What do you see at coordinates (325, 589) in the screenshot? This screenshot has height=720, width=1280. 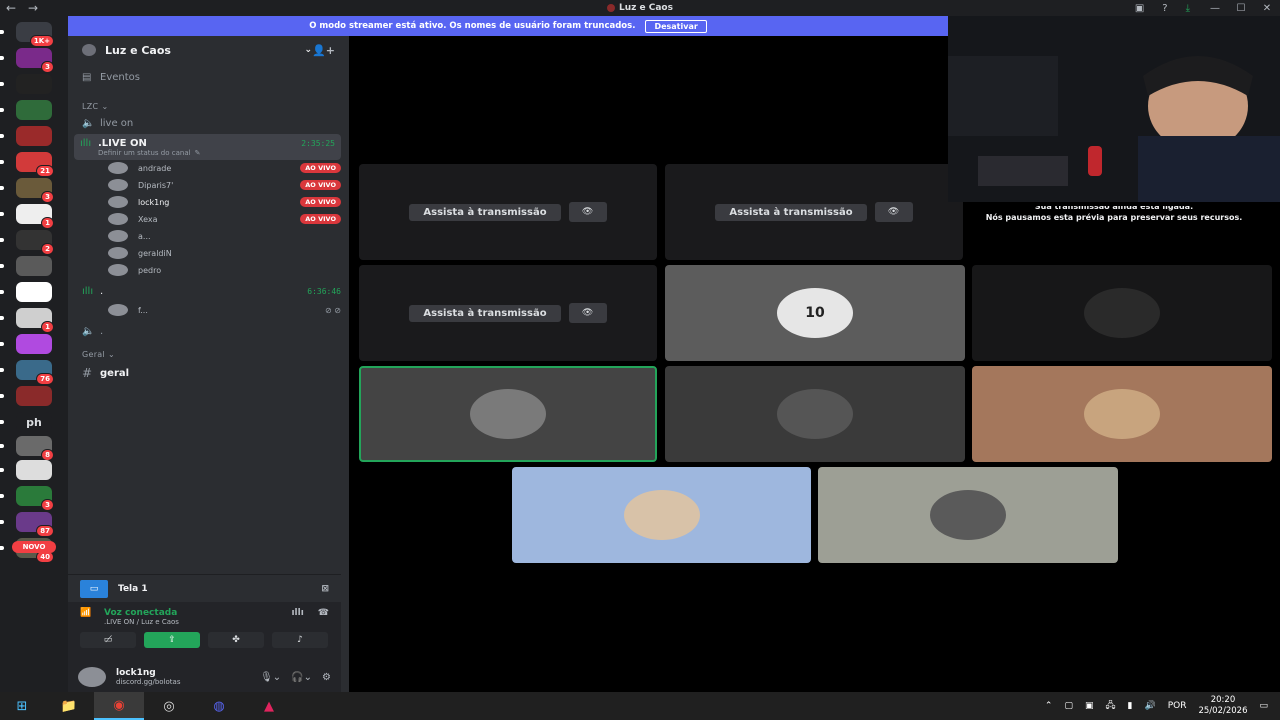 I see `stop-share-icon: ⊠` at bounding box center [325, 589].